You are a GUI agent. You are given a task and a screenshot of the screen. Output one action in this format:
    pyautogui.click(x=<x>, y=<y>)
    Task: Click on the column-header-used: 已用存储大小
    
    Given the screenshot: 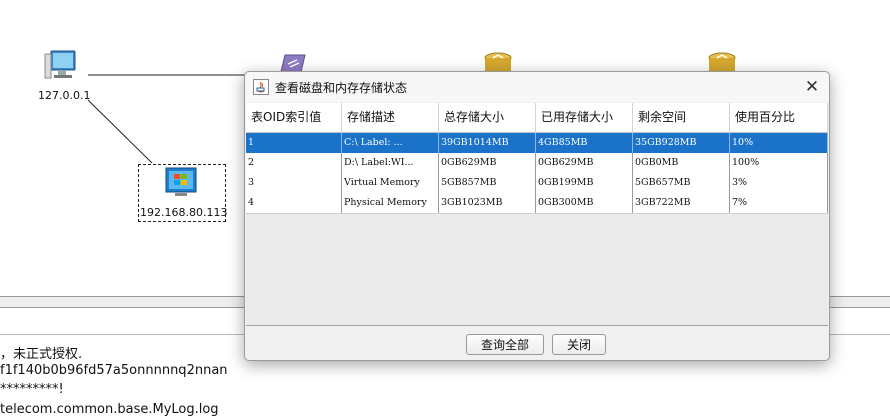 What is the action you would take?
    pyautogui.click(x=584, y=117)
    